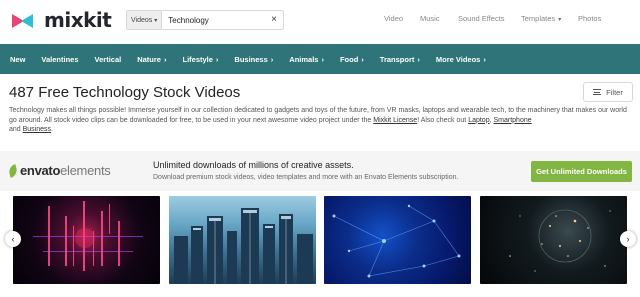 The image size is (640, 297). Describe the element at coordinates (443, 120) in the screenshot. I see `description-text: ! Also check out` at that location.